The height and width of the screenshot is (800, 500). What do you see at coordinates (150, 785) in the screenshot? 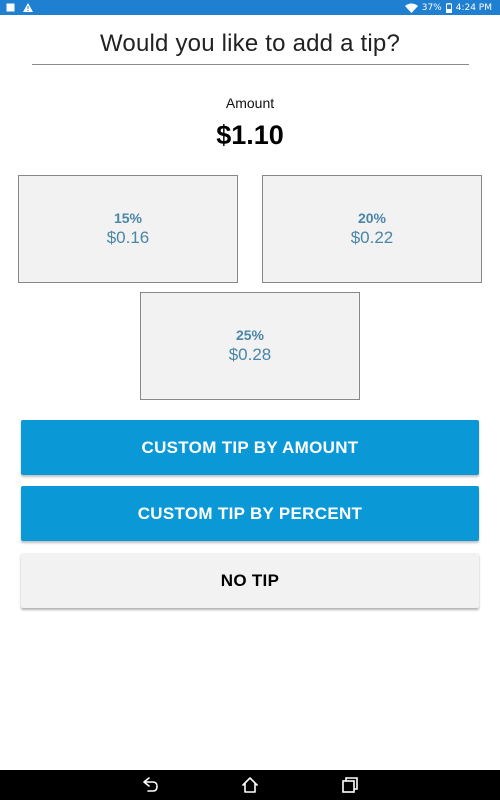
I see `back-icon` at bounding box center [150, 785].